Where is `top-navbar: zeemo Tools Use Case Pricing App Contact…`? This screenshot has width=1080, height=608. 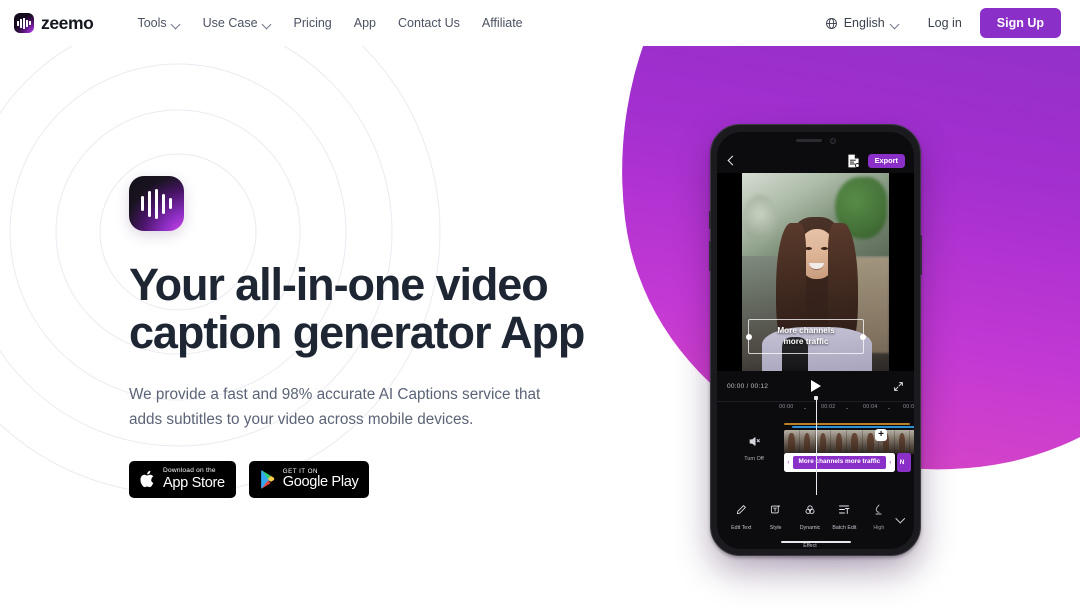
top-navbar: zeemo Tools Use Case Pricing App Contact… is located at coordinates (540, 23).